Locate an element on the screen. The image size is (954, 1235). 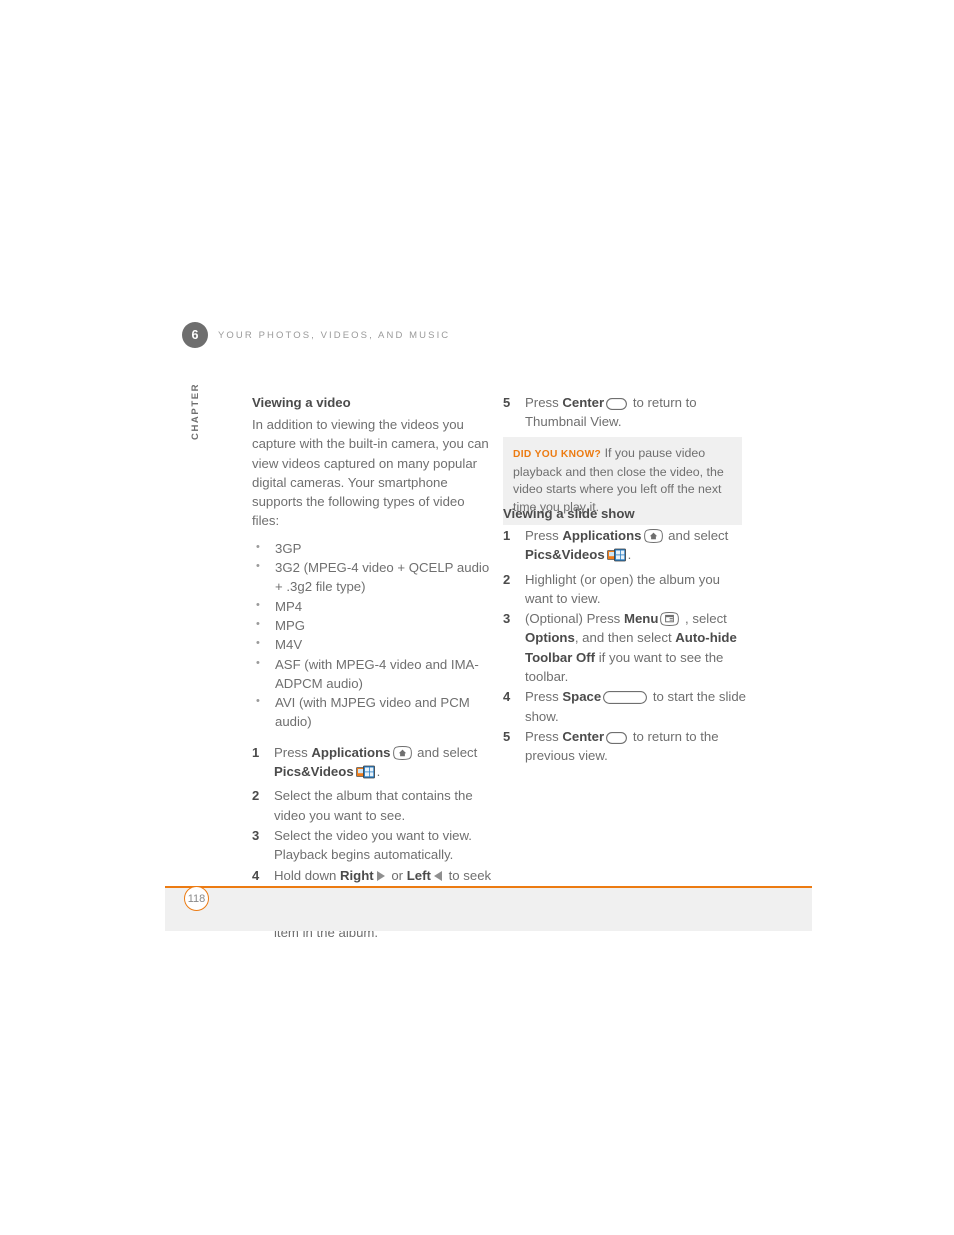
options-label: Options is located at coordinates (550, 638).